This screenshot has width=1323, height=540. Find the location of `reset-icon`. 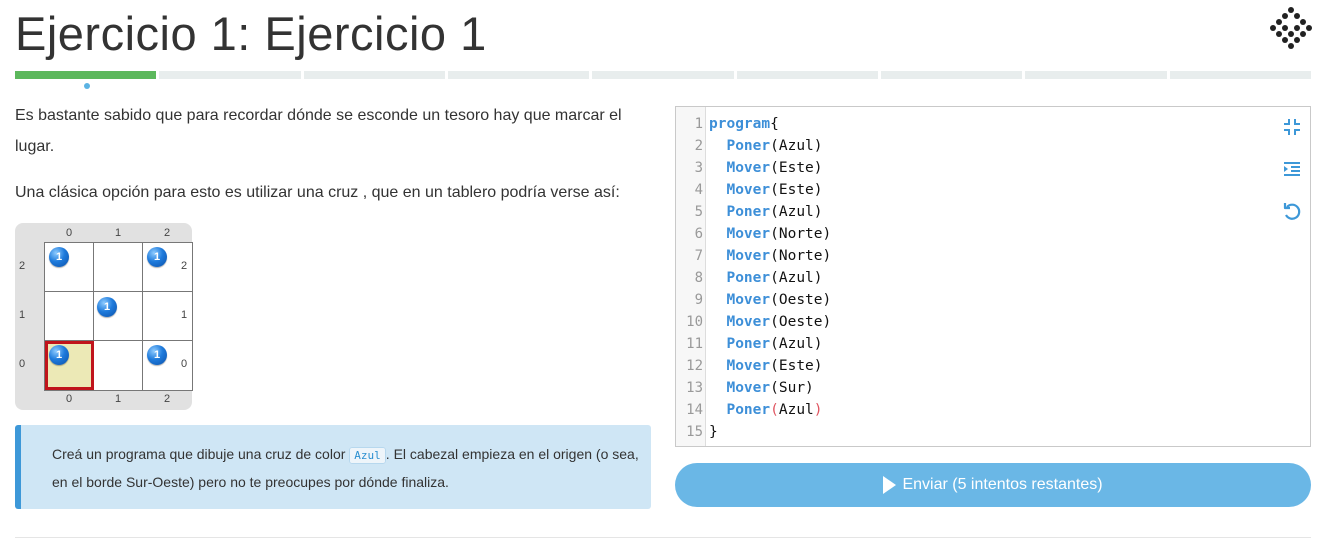

reset-icon is located at coordinates (1292, 211).